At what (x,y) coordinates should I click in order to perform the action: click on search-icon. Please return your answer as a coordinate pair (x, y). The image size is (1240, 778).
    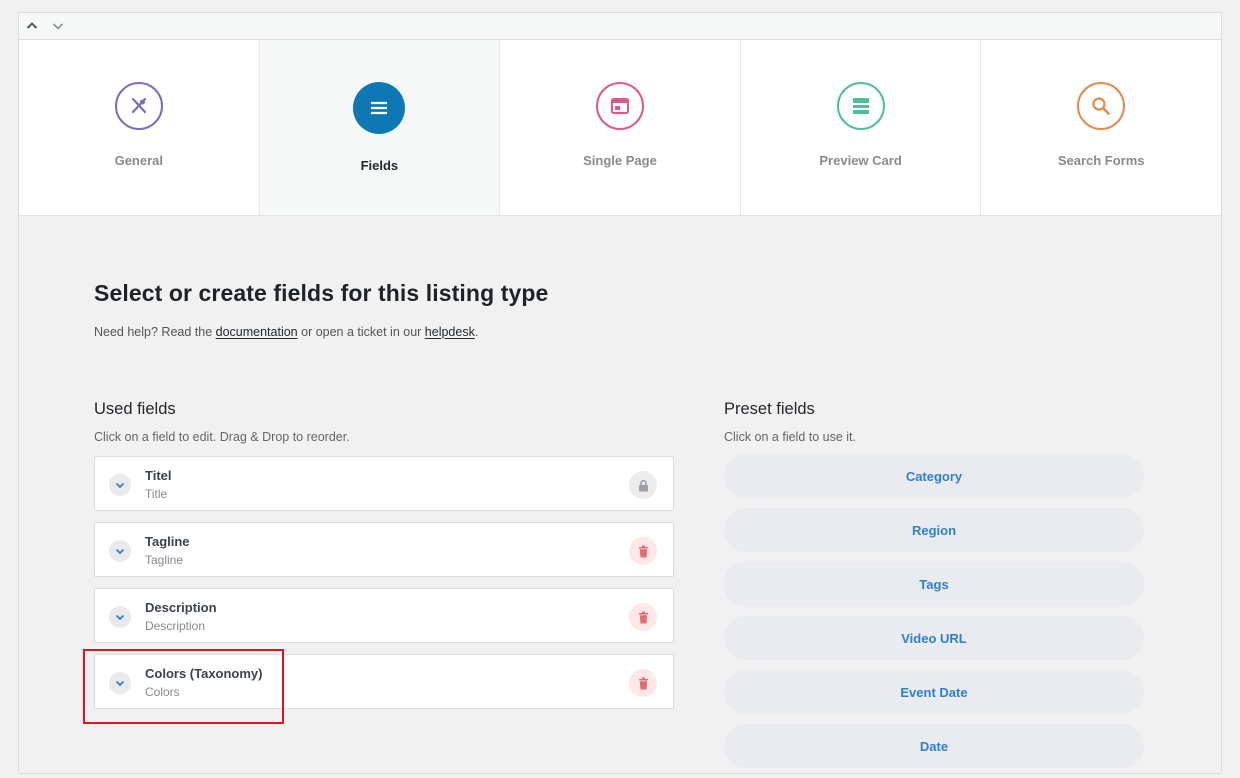
    Looking at the image, I should click on (1101, 106).